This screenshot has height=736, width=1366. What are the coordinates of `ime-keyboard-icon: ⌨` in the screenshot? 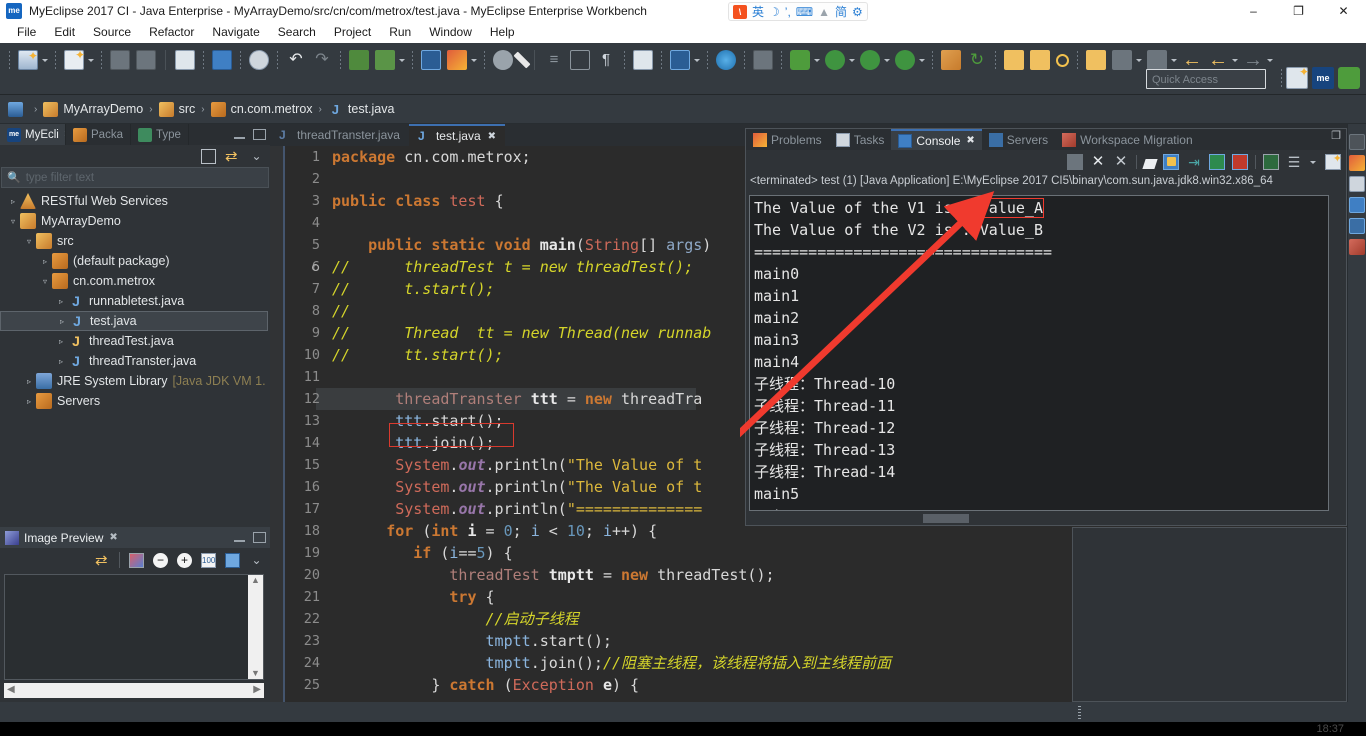 It's located at (804, 12).